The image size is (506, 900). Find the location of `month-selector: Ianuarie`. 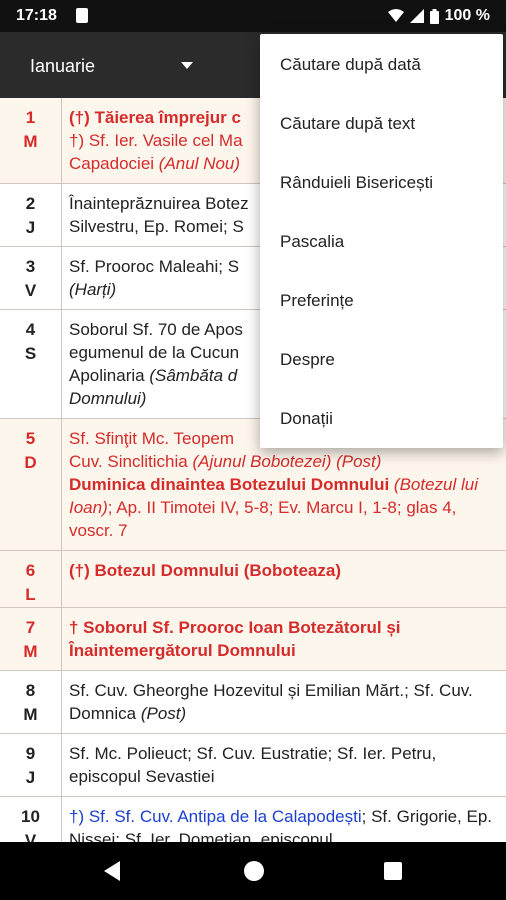

month-selector: Ianuarie is located at coordinates (62, 66).